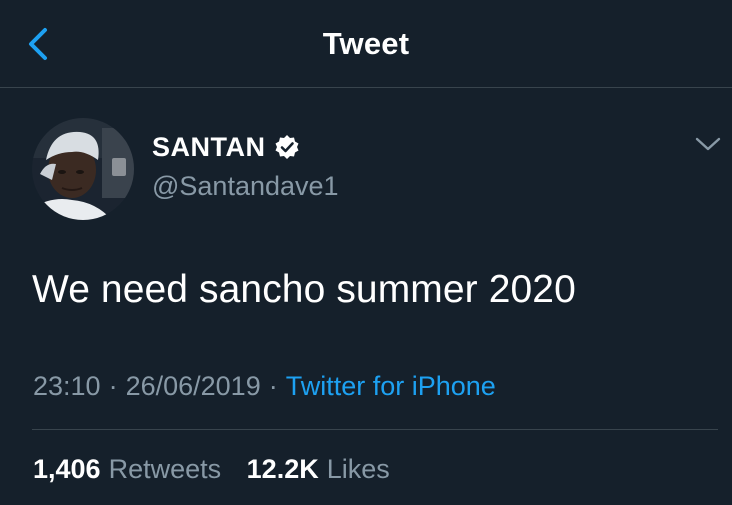  I want to click on verified-badge-icon, so click(287, 147).